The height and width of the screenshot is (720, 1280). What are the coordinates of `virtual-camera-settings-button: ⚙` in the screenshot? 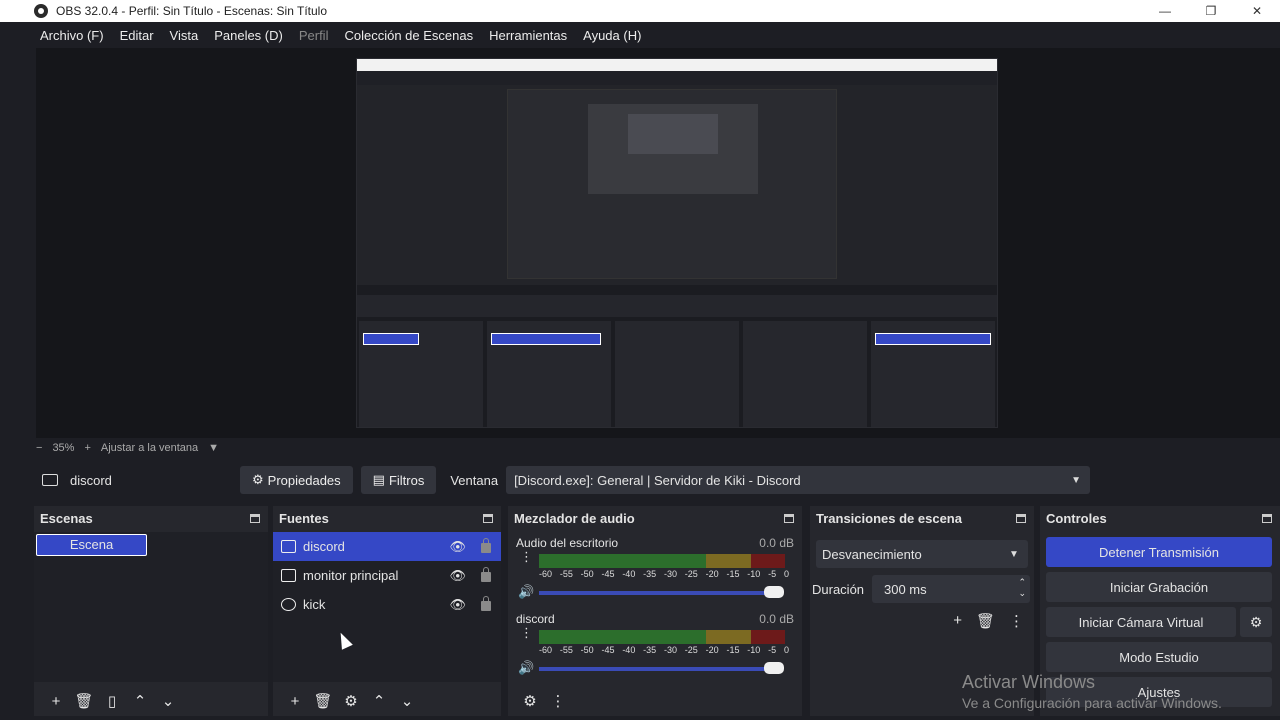 It's located at (1256, 622).